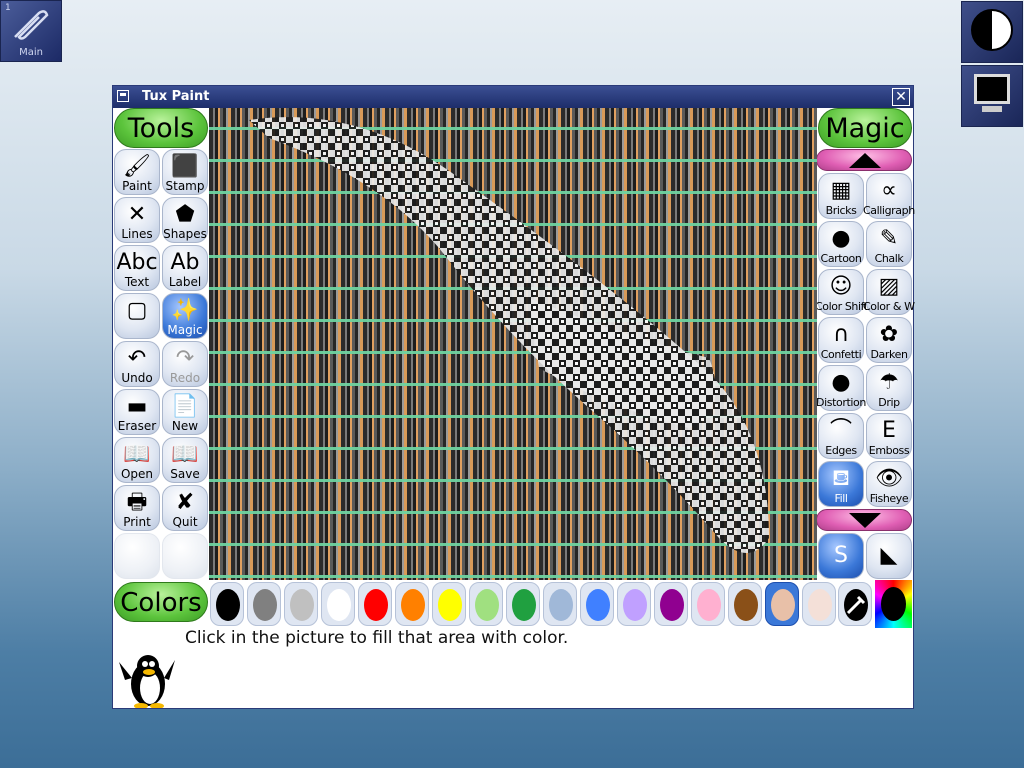 This screenshot has width=1024, height=768. I want to click on button-label: Emboss, so click(889, 450).